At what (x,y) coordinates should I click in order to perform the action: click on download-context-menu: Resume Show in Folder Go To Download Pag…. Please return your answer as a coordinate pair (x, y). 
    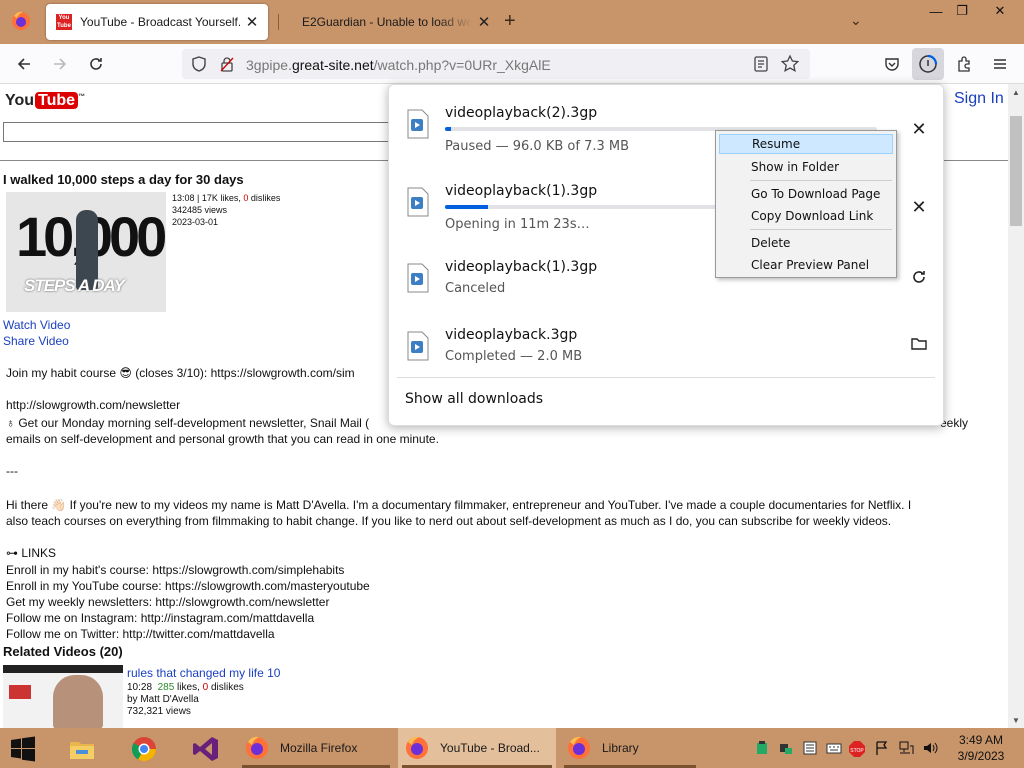
    Looking at the image, I should click on (806, 204).